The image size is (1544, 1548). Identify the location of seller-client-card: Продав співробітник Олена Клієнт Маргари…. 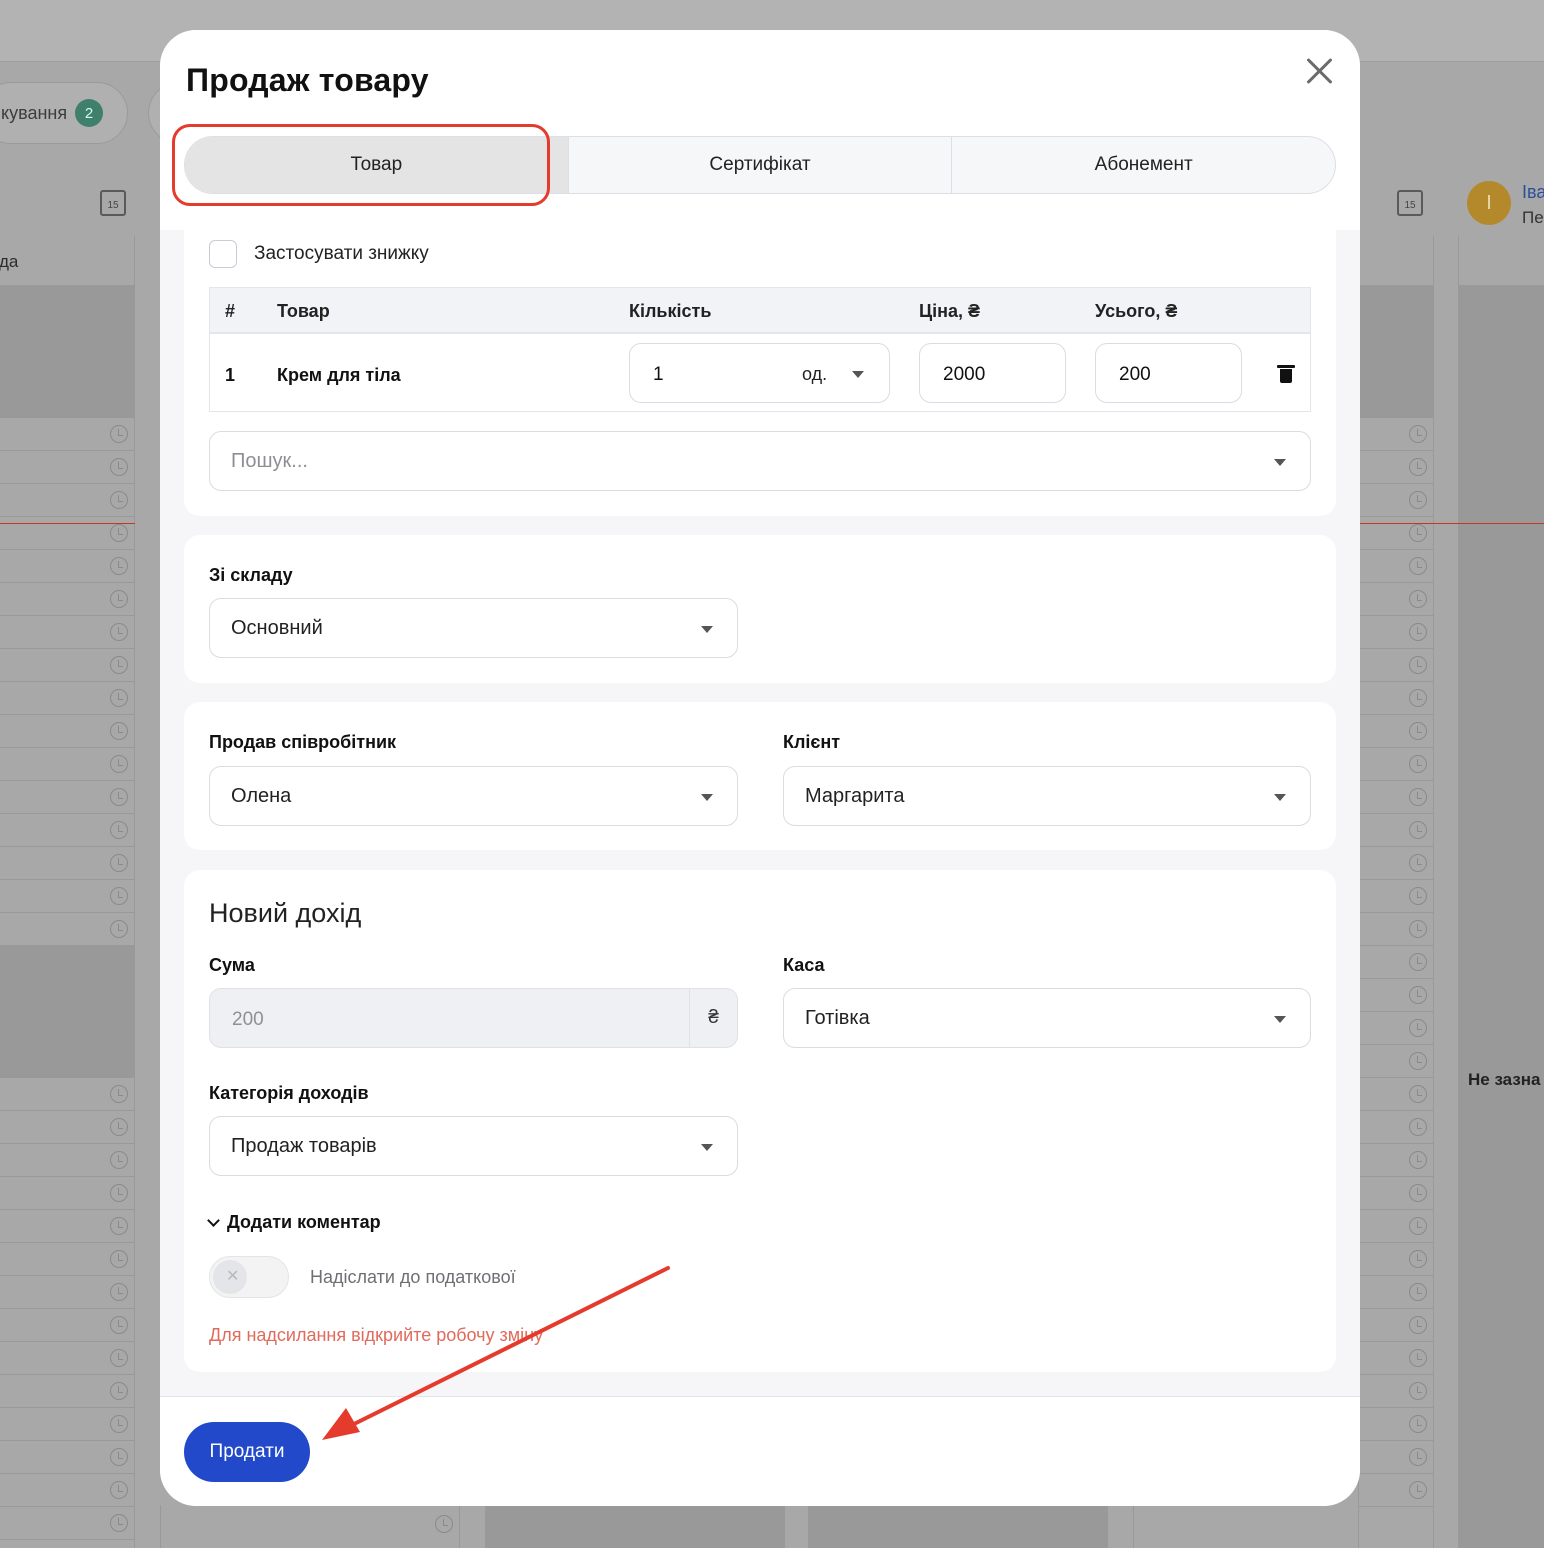
(760, 776).